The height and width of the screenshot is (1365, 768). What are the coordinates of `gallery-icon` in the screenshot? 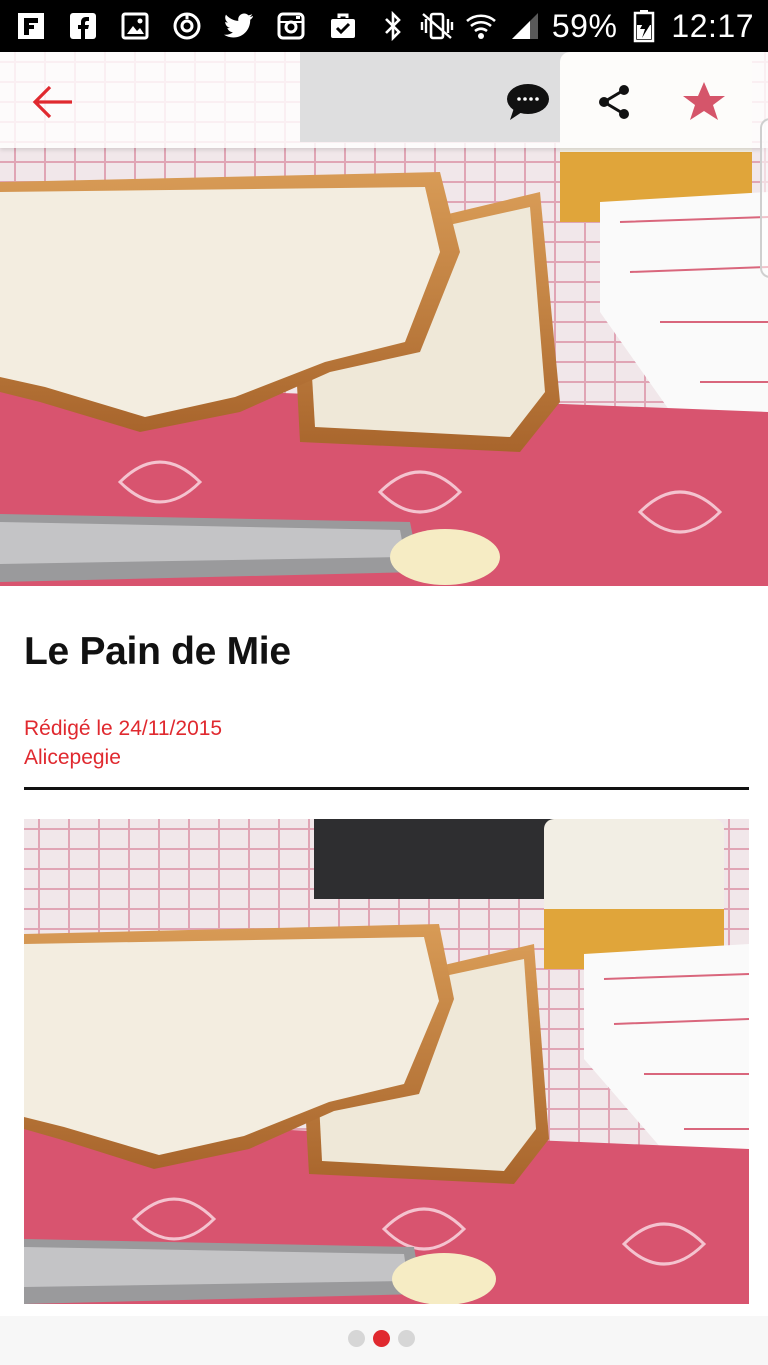 It's located at (135, 26).